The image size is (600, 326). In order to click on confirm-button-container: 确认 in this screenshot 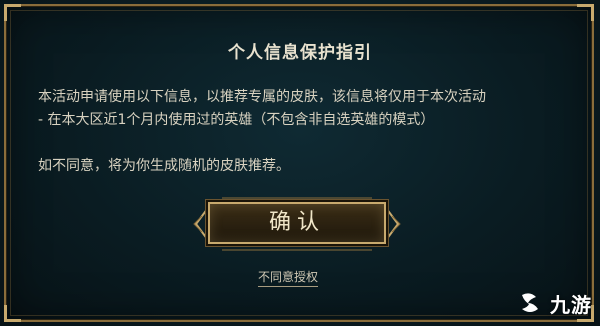, I will do `click(297, 224)`.